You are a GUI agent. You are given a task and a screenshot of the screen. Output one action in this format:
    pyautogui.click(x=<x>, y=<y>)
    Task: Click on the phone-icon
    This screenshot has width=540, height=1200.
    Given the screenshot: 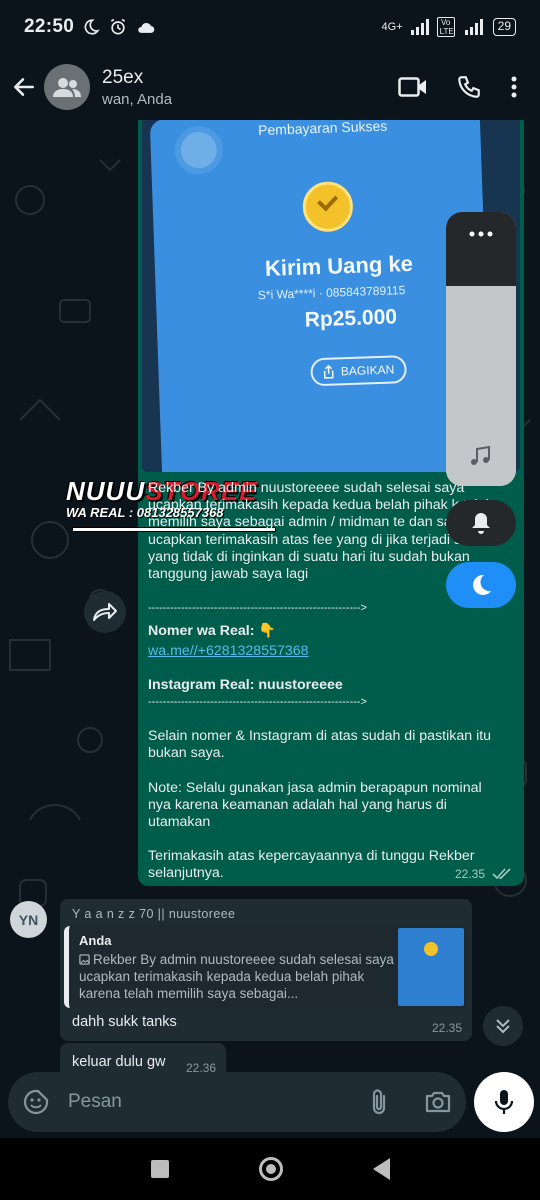 What is the action you would take?
    pyautogui.click(x=469, y=87)
    